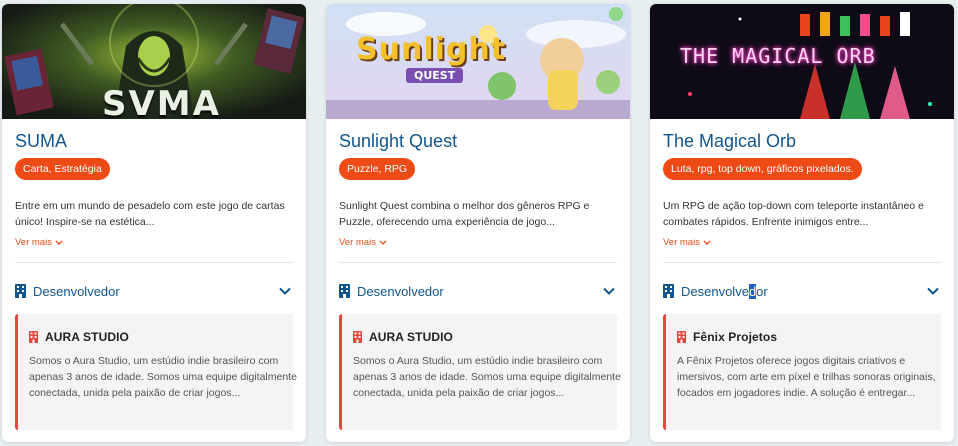 Image resolution: width=958 pixels, height=446 pixels. What do you see at coordinates (62, 169) in the screenshot?
I see `genre-tag: Carta, Estratégia` at bounding box center [62, 169].